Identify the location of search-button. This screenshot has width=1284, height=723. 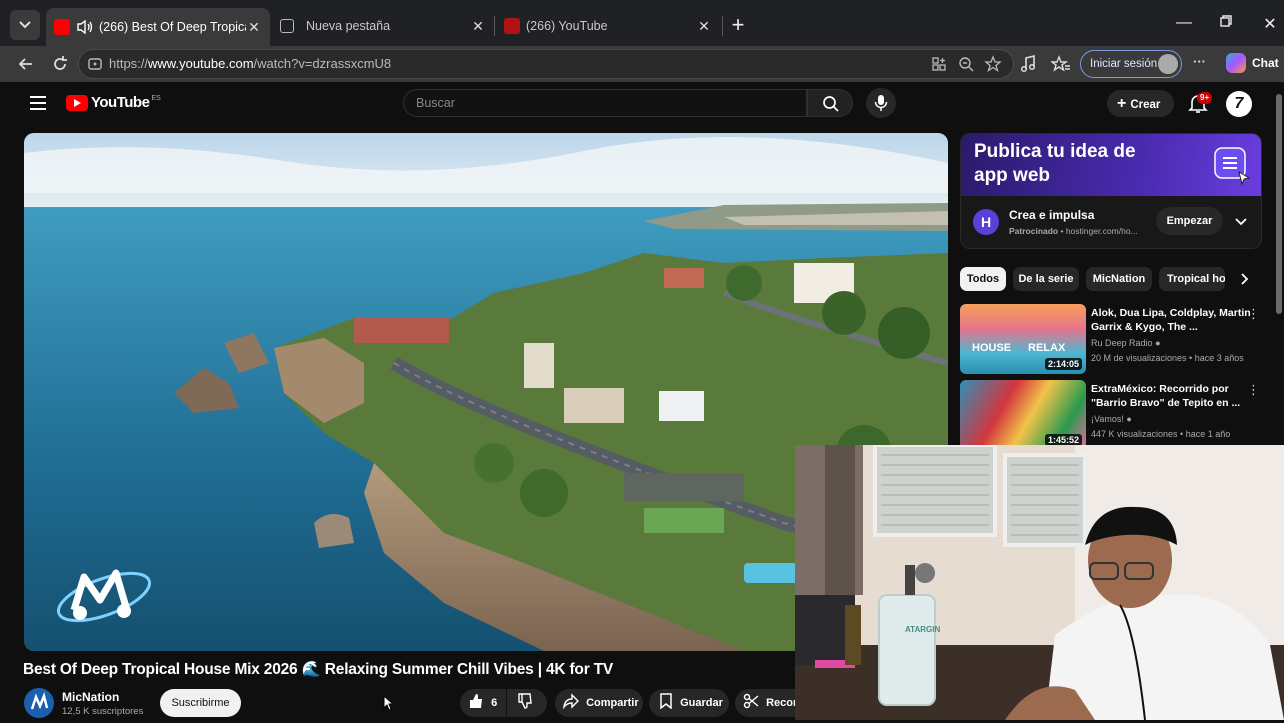
(830, 103).